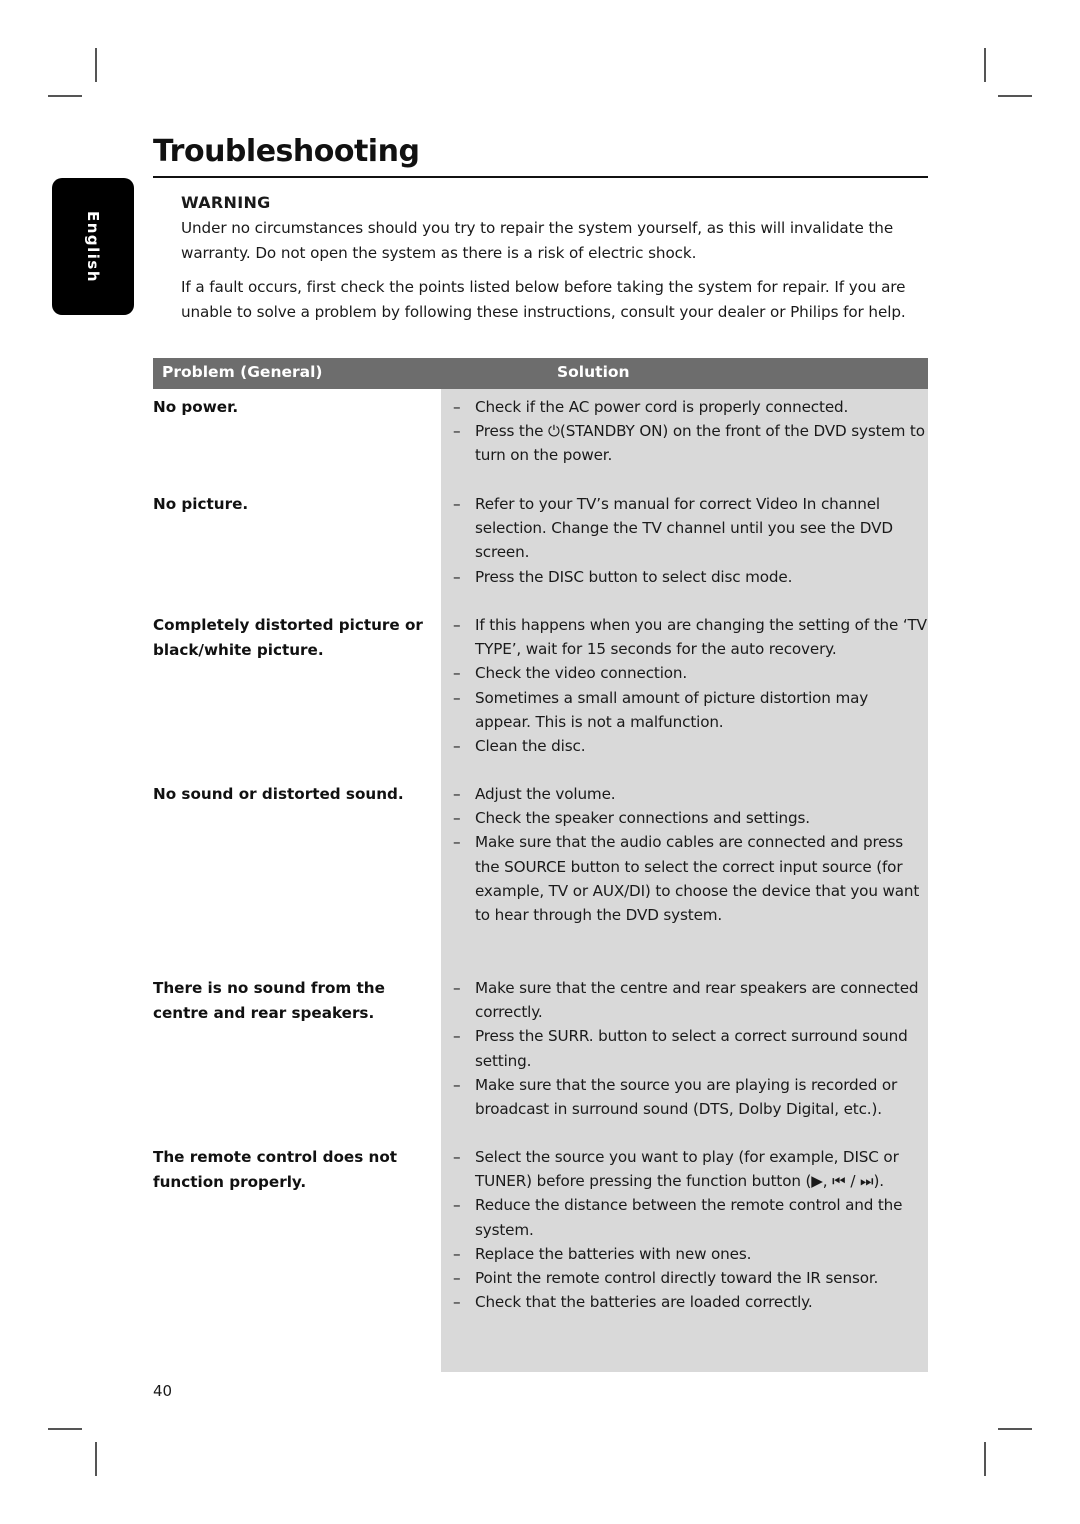 This screenshot has width=1080, height=1524. I want to click on language-tab: English, so click(93, 246).